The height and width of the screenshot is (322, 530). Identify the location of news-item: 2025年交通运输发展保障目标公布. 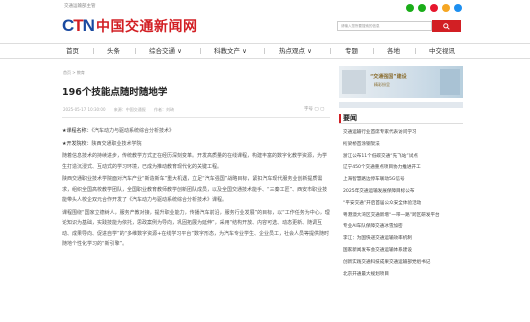
(404, 194).